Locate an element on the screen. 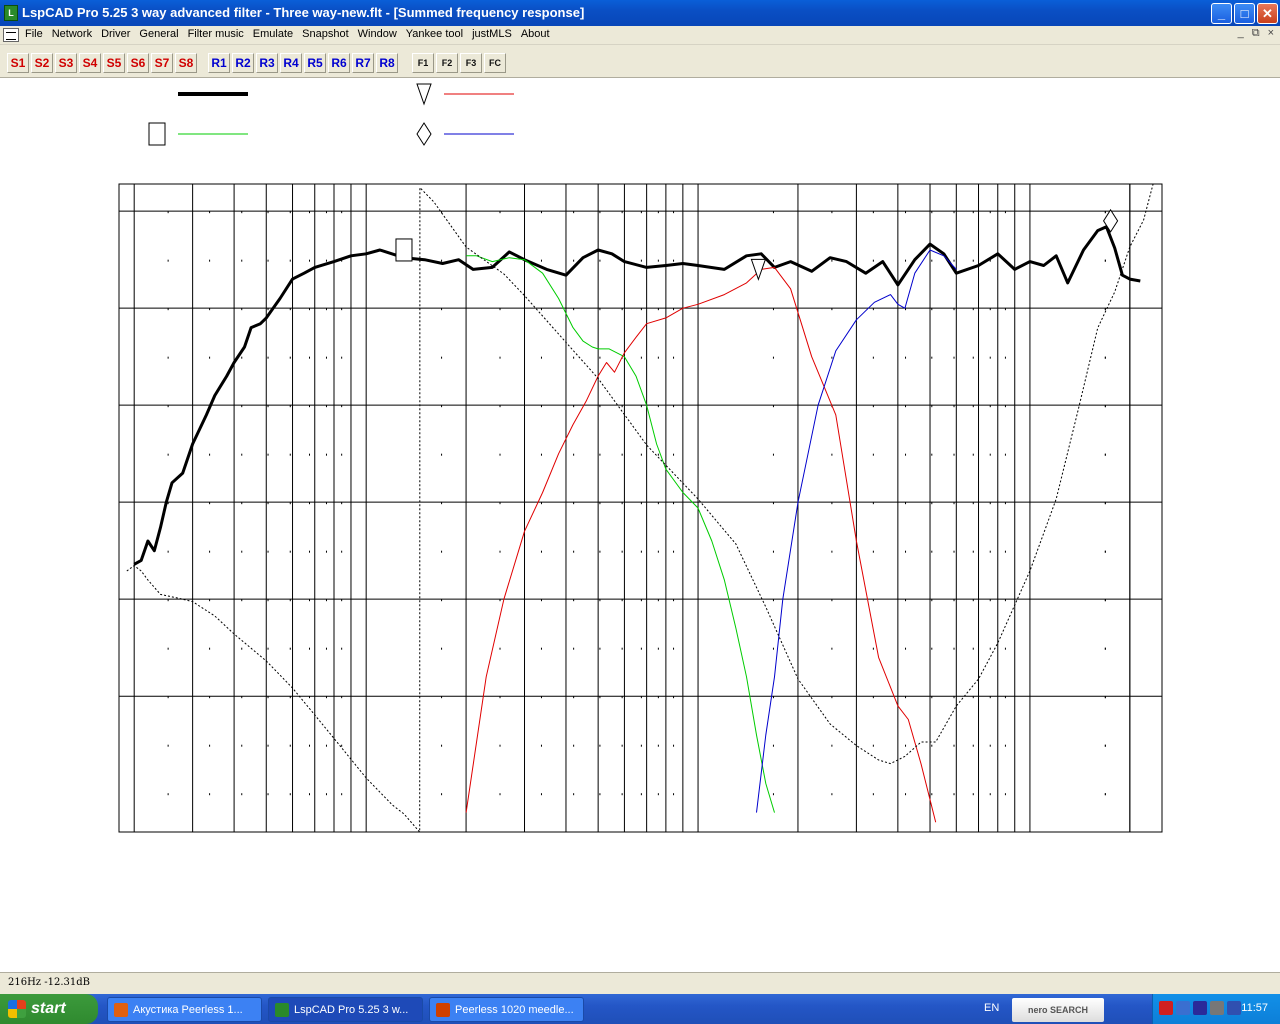  snapshot-button-s4: S4 is located at coordinates (90, 63).